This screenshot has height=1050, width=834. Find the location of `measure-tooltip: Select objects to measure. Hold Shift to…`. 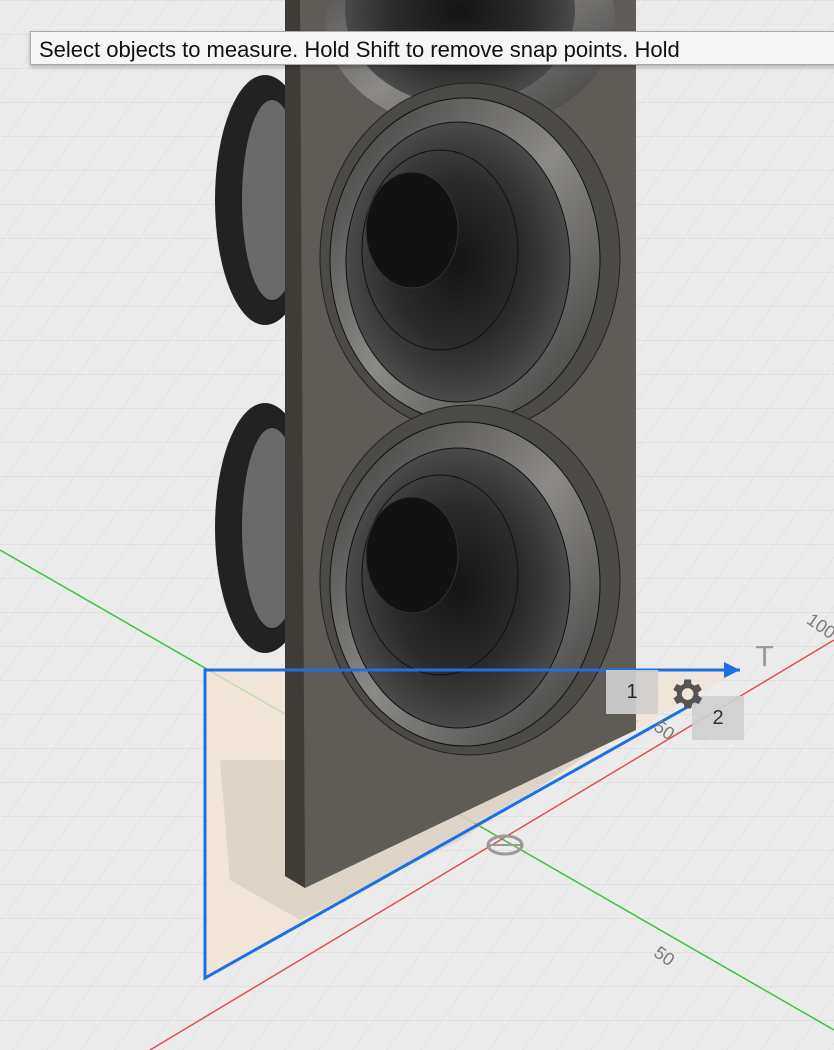

measure-tooltip: Select objects to measure. Hold Shift to… is located at coordinates (432, 48).